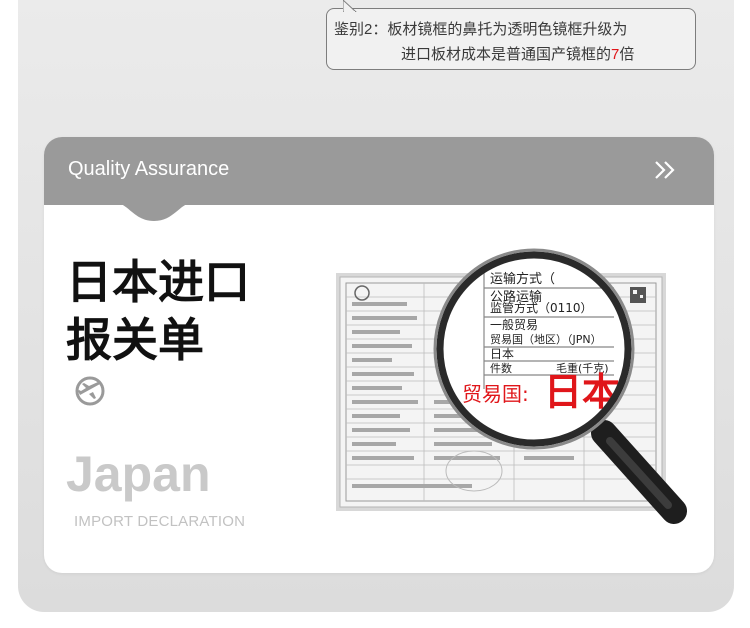 The width and height of the screenshot is (750, 628). I want to click on note-text-line1: 鉴别2：板材镜框的鼻托为透明色镜框升级为, so click(481, 29).